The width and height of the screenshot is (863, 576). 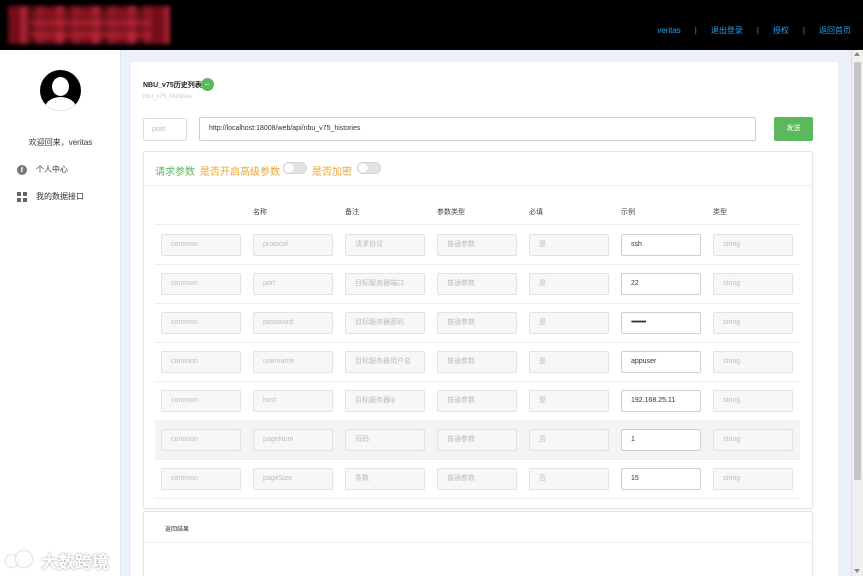 I want to click on result-panel: 返回结果, so click(x=478, y=543).